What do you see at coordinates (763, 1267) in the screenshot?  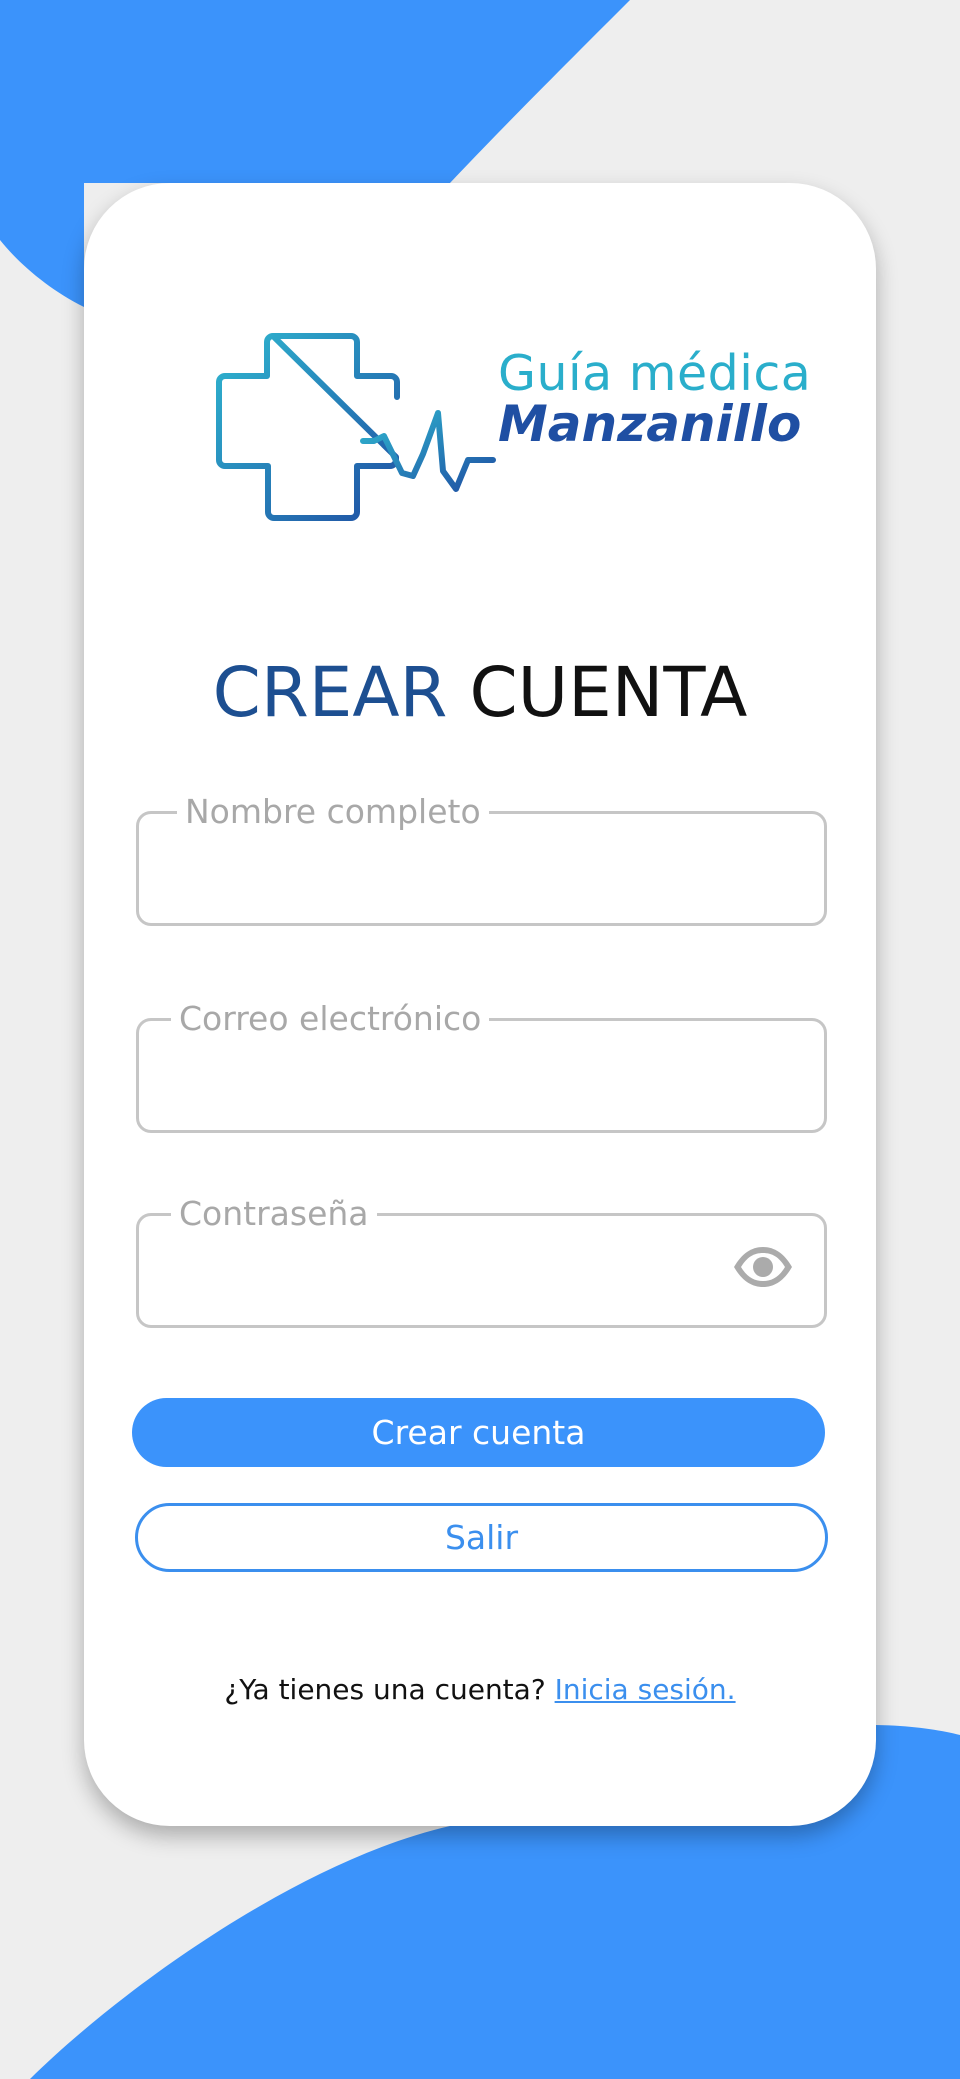 I see `eye-icon` at bounding box center [763, 1267].